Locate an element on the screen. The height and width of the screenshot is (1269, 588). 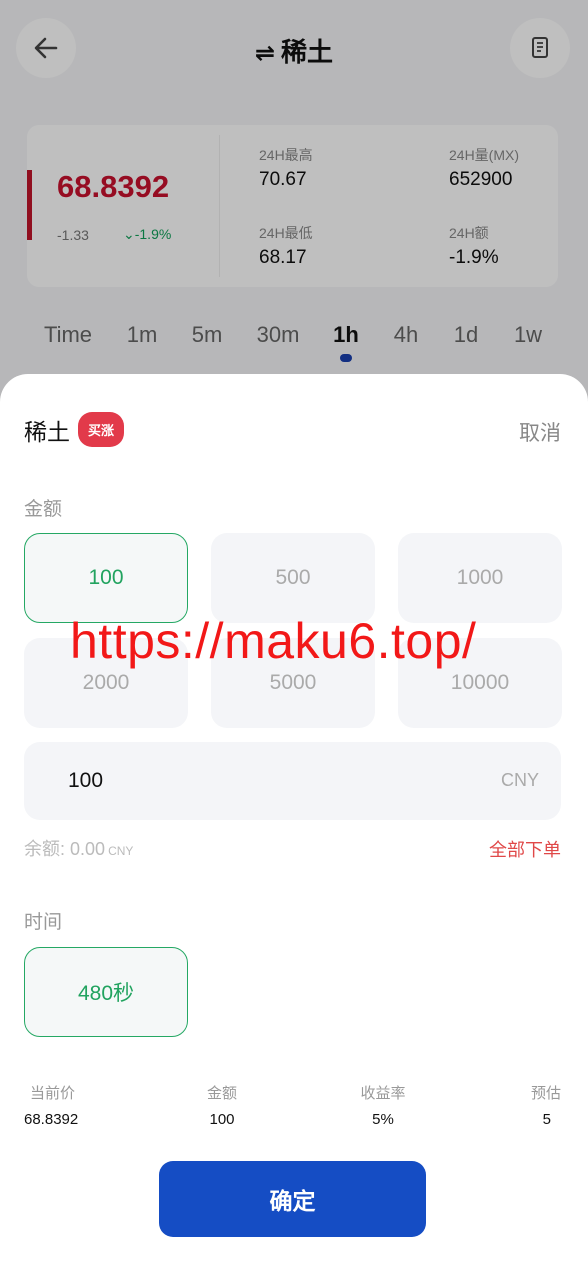
amount-section-label: 金额 is located at coordinates (43, 509).